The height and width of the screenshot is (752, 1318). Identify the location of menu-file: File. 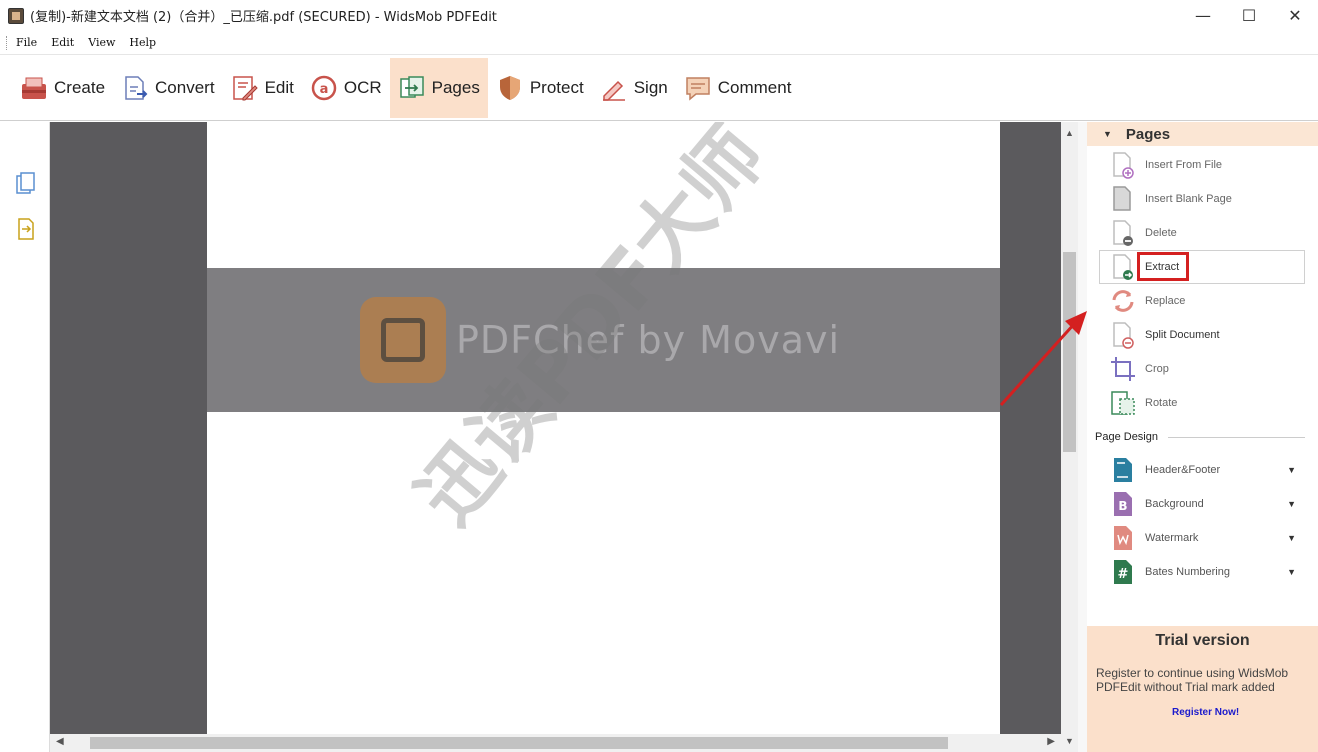
(26, 42).